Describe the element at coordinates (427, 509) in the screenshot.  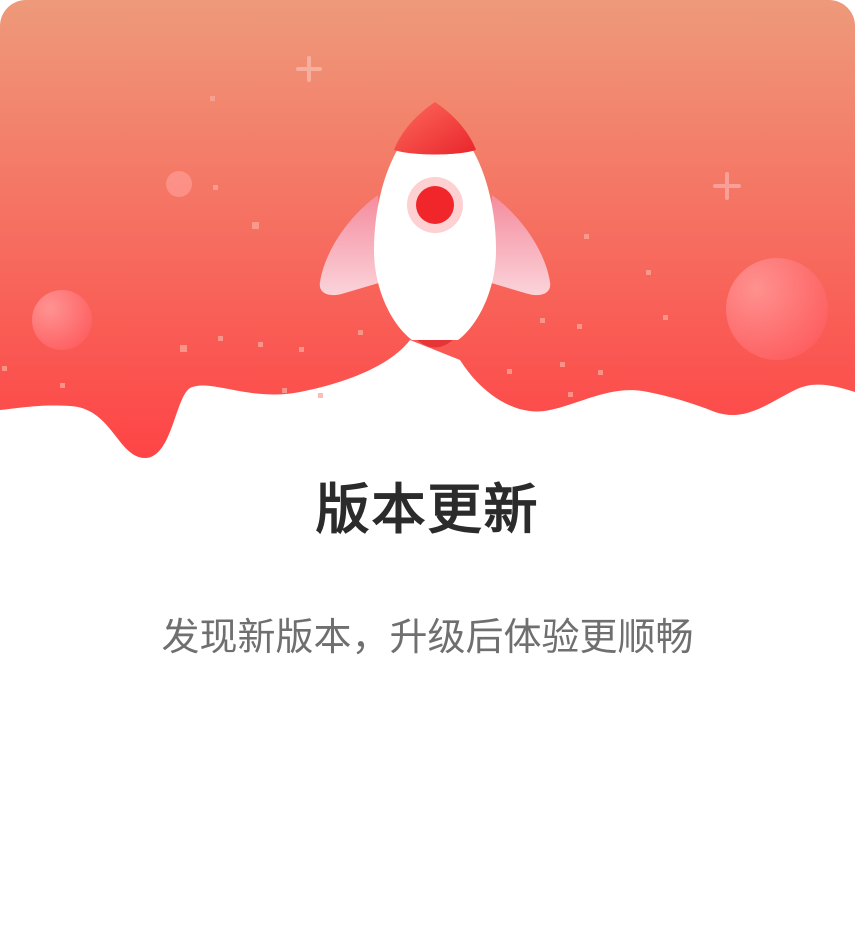
I see `dialog-title: 版本更新` at that location.